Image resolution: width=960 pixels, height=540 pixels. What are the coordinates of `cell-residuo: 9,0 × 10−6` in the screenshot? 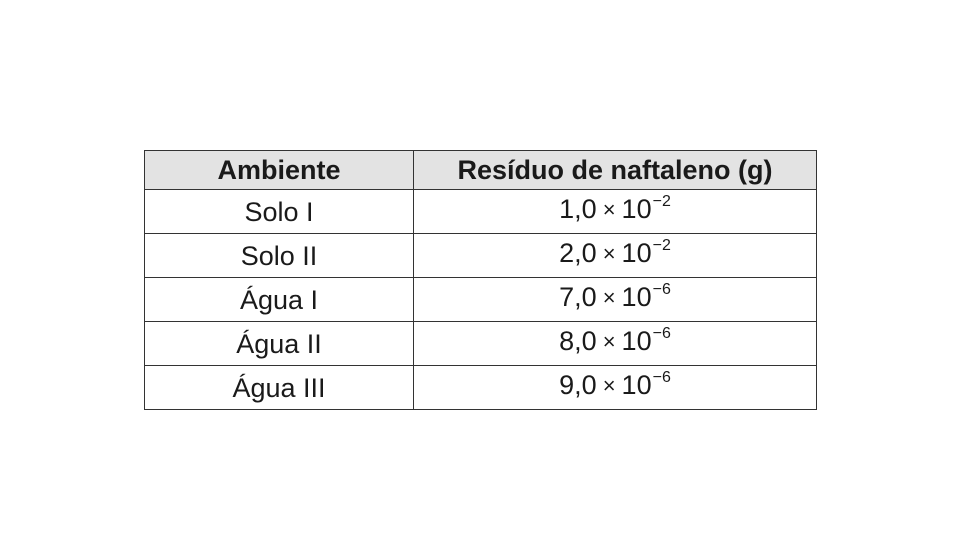 It's located at (615, 387).